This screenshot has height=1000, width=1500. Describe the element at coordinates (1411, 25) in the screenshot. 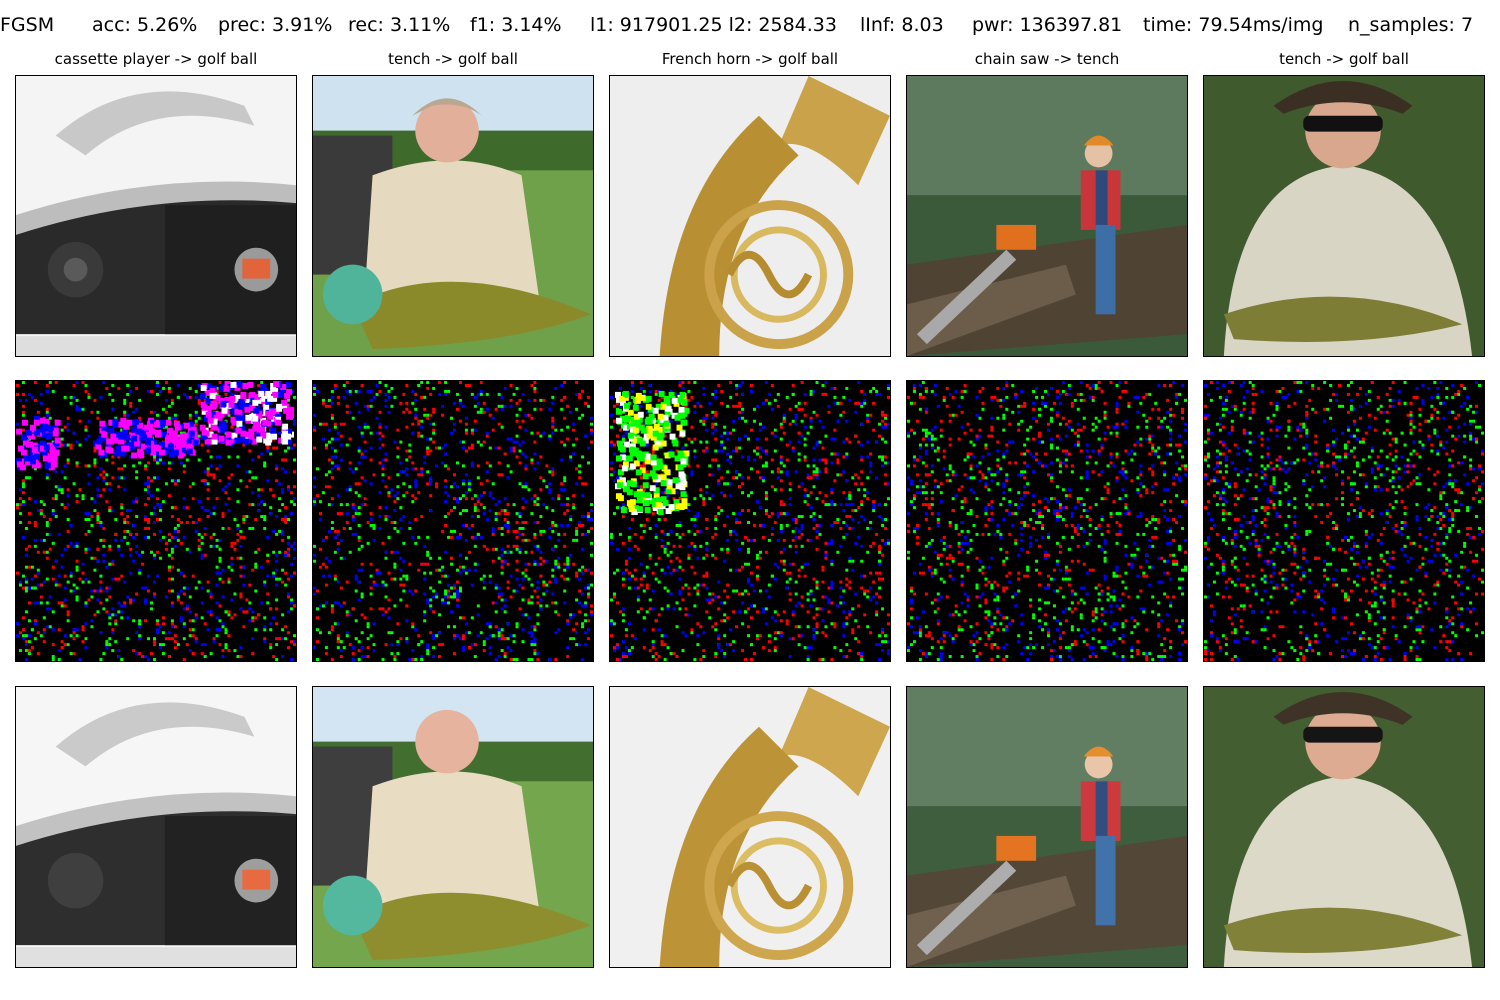

I see `n-samples-metric: n_samples: 7` at that location.